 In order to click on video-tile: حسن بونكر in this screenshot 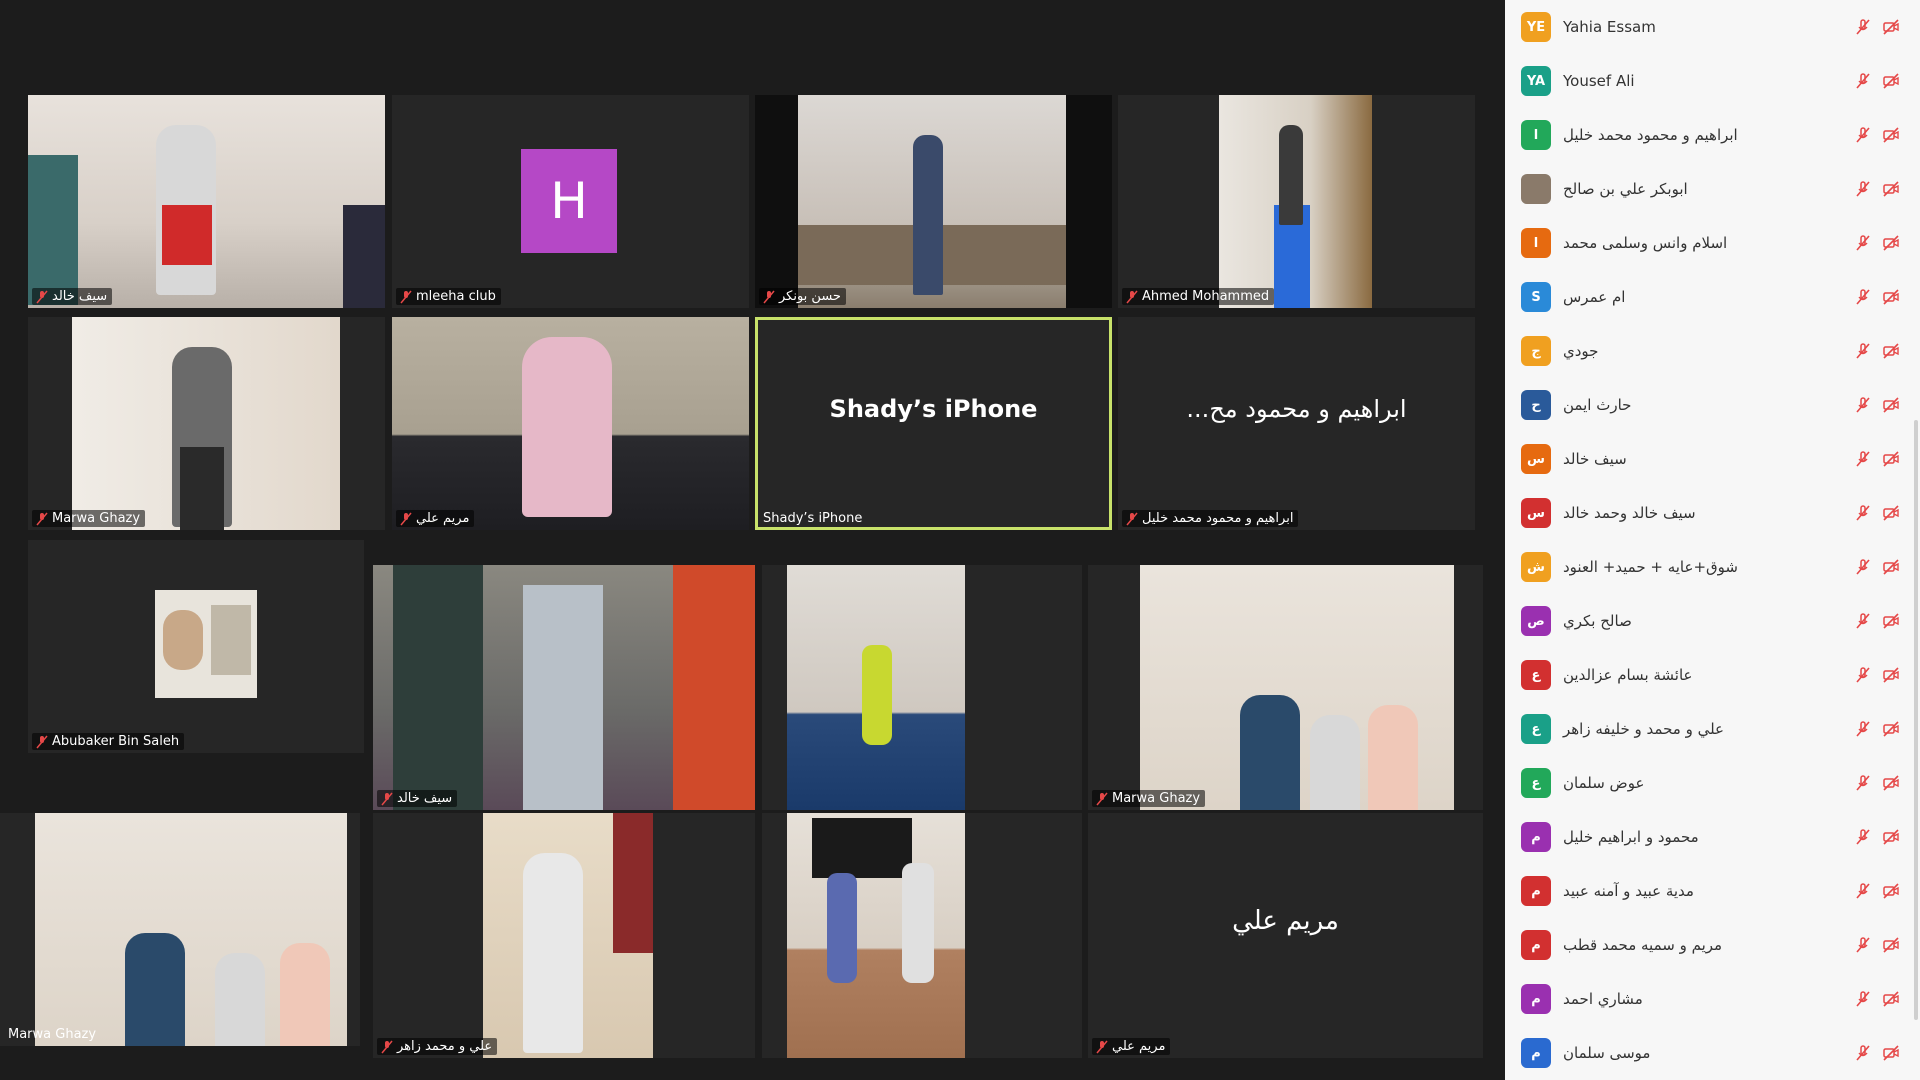, I will do `click(933, 201)`.